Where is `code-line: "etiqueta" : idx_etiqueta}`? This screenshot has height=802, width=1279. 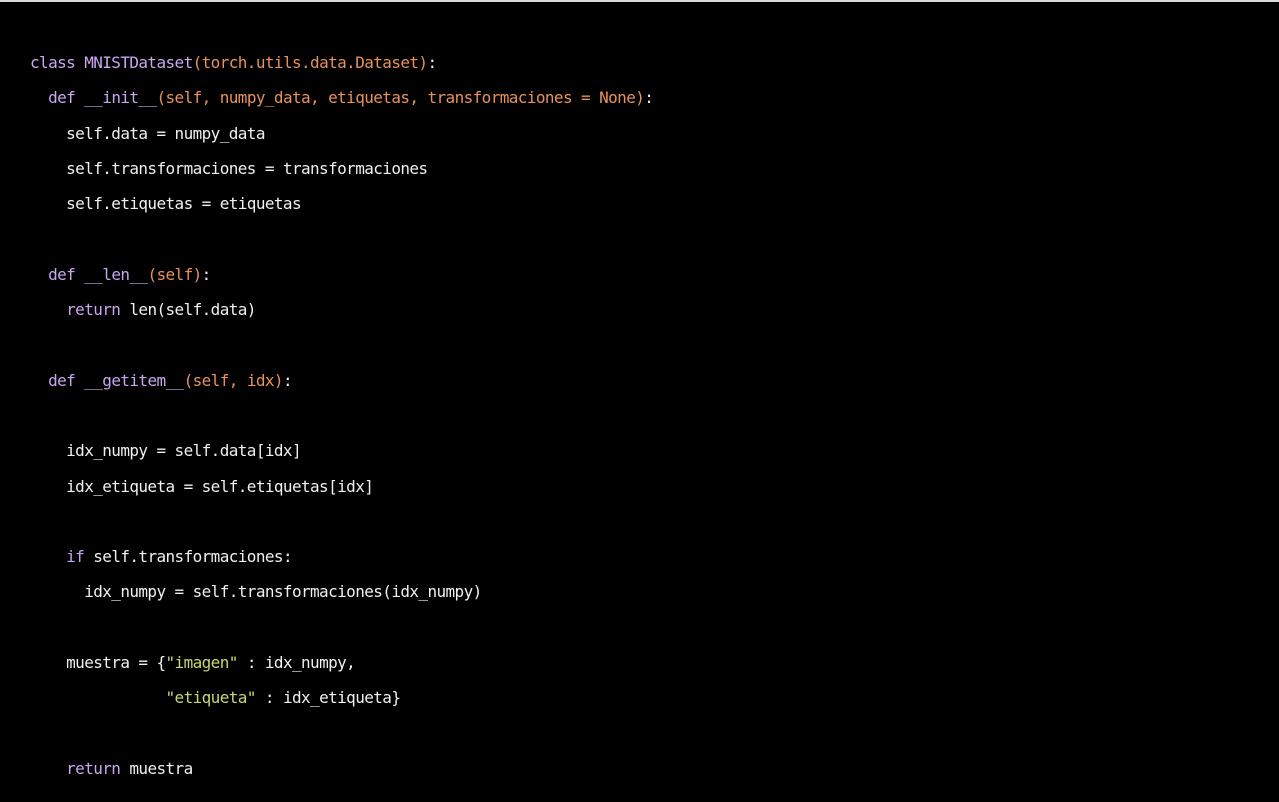 code-line: "etiqueta" : idx_etiqueta} is located at coordinates (341, 697).